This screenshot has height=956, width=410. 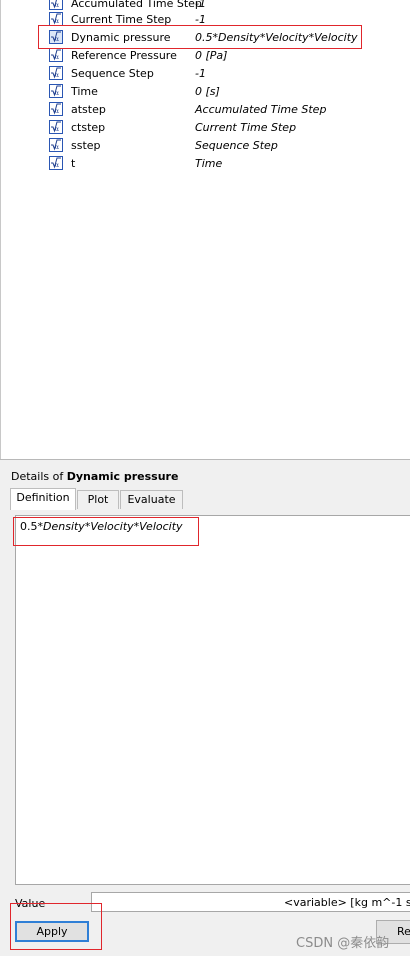 I want to click on tree-row-name: Sequence Step, so click(x=112, y=73).